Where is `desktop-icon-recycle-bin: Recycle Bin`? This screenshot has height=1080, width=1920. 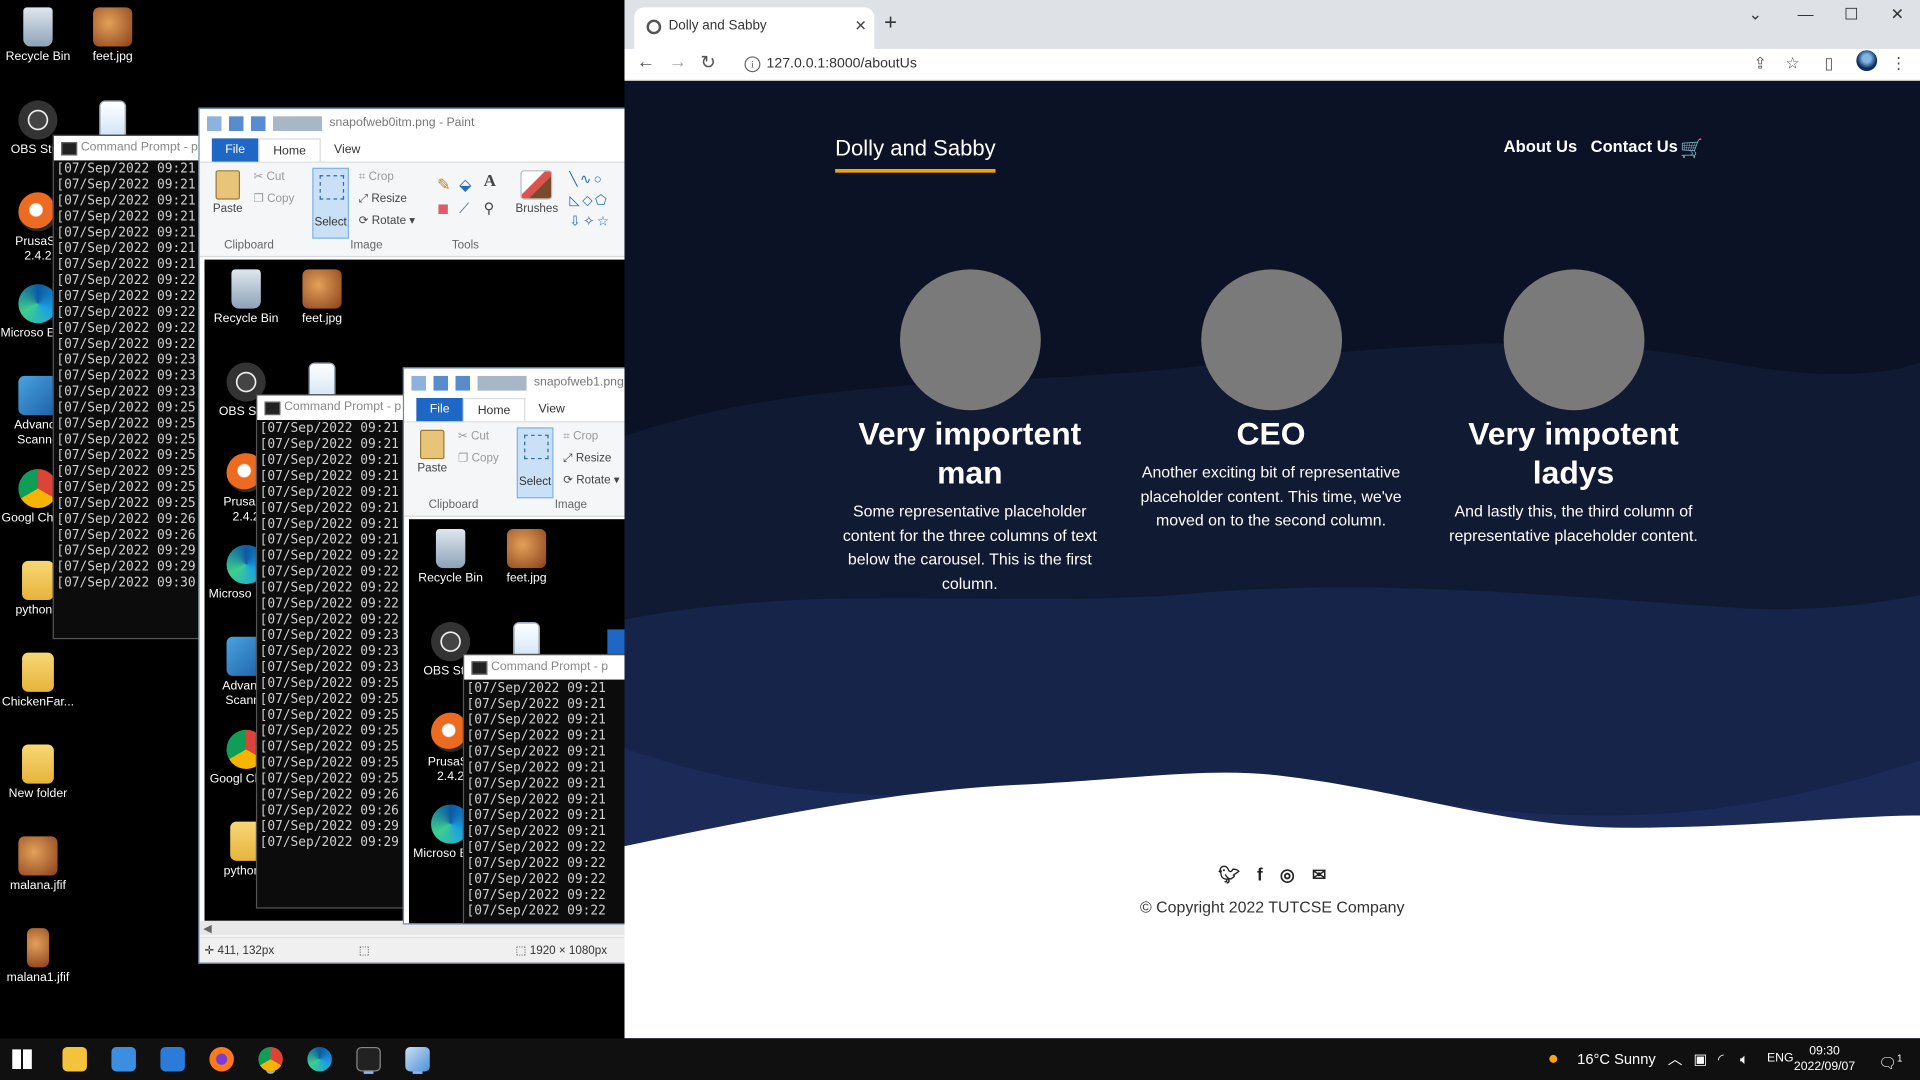
desktop-icon-recycle-bin: Recycle Bin is located at coordinates (38, 36).